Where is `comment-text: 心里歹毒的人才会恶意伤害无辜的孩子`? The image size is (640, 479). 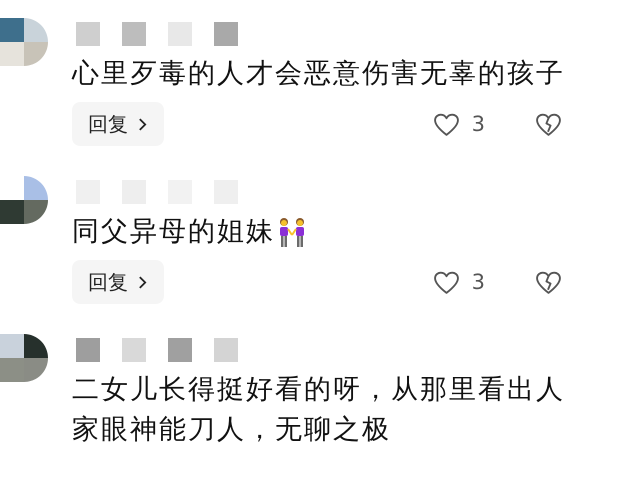 comment-text: 心里歹毒的人才会恶意伤害无辜的孩子 is located at coordinates (318, 74).